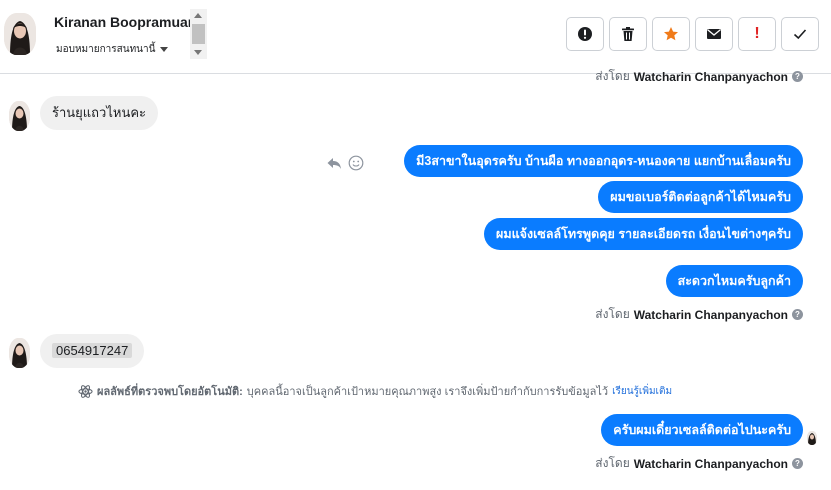 This screenshot has height=490, width=831. I want to click on trash-icon, so click(628, 34).